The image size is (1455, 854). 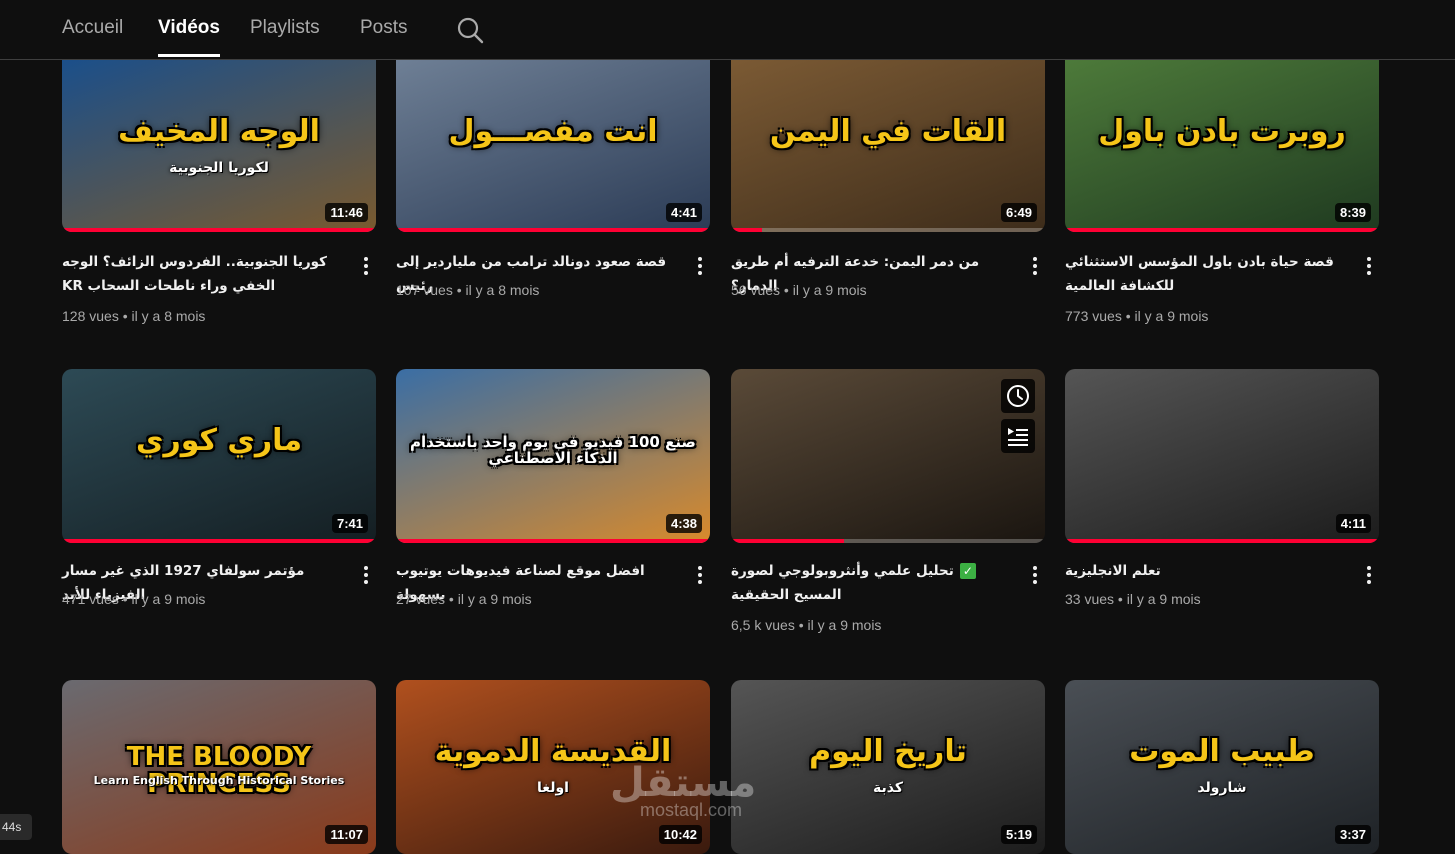 I want to click on video-thumbnail: القات في اليمن 6:49, so click(x=888, y=146).